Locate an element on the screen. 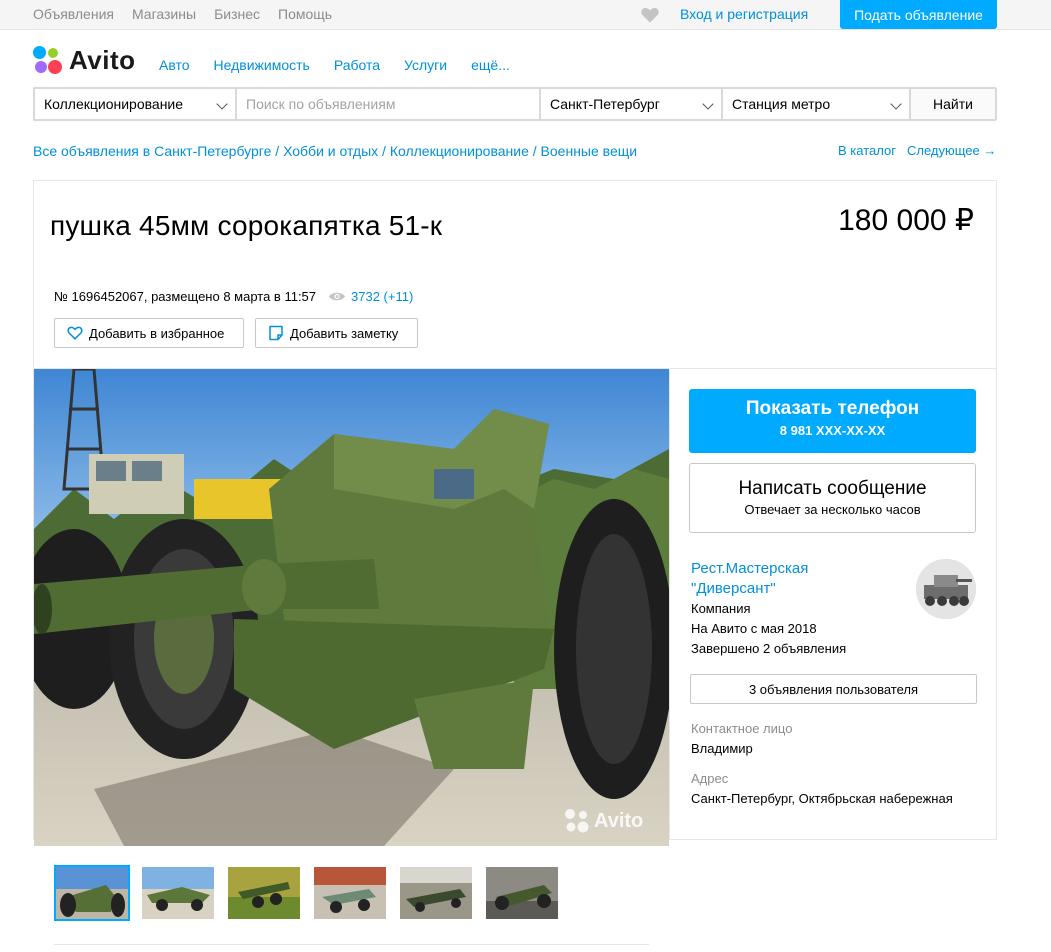  heart-outline-icon is located at coordinates (75, 333).